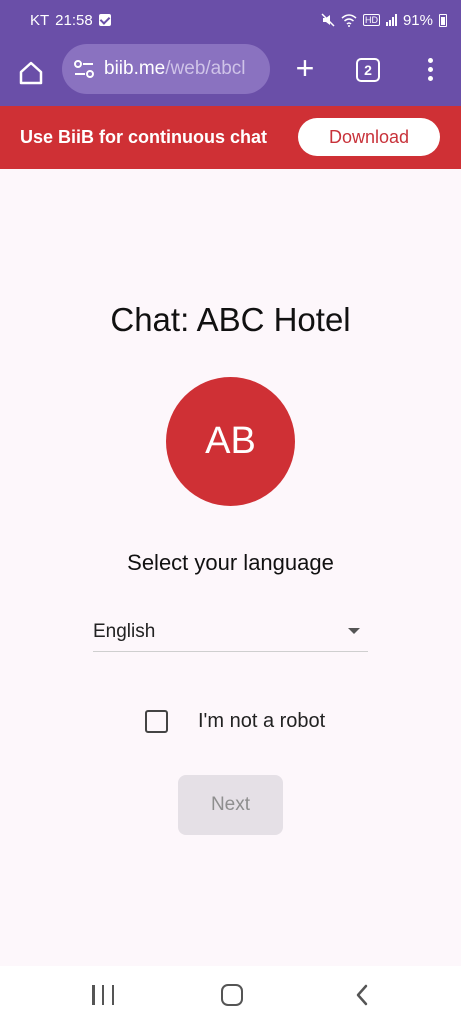  I want to click on page-title: Chat: ABC Hotel, so click(230, 319).